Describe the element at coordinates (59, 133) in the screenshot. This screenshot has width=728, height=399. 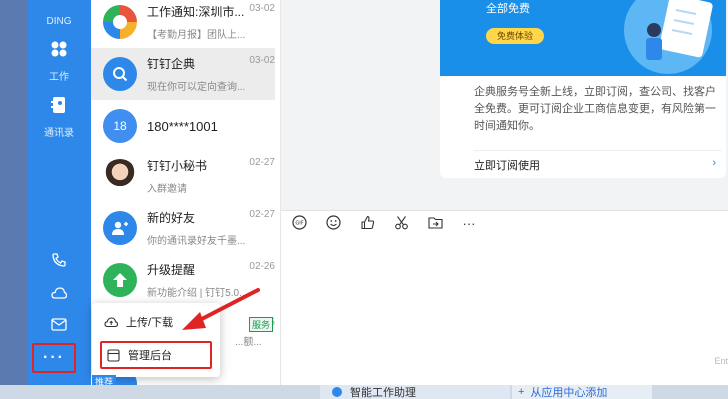
I see `sidebar-item-label: 通讯录` at that location.